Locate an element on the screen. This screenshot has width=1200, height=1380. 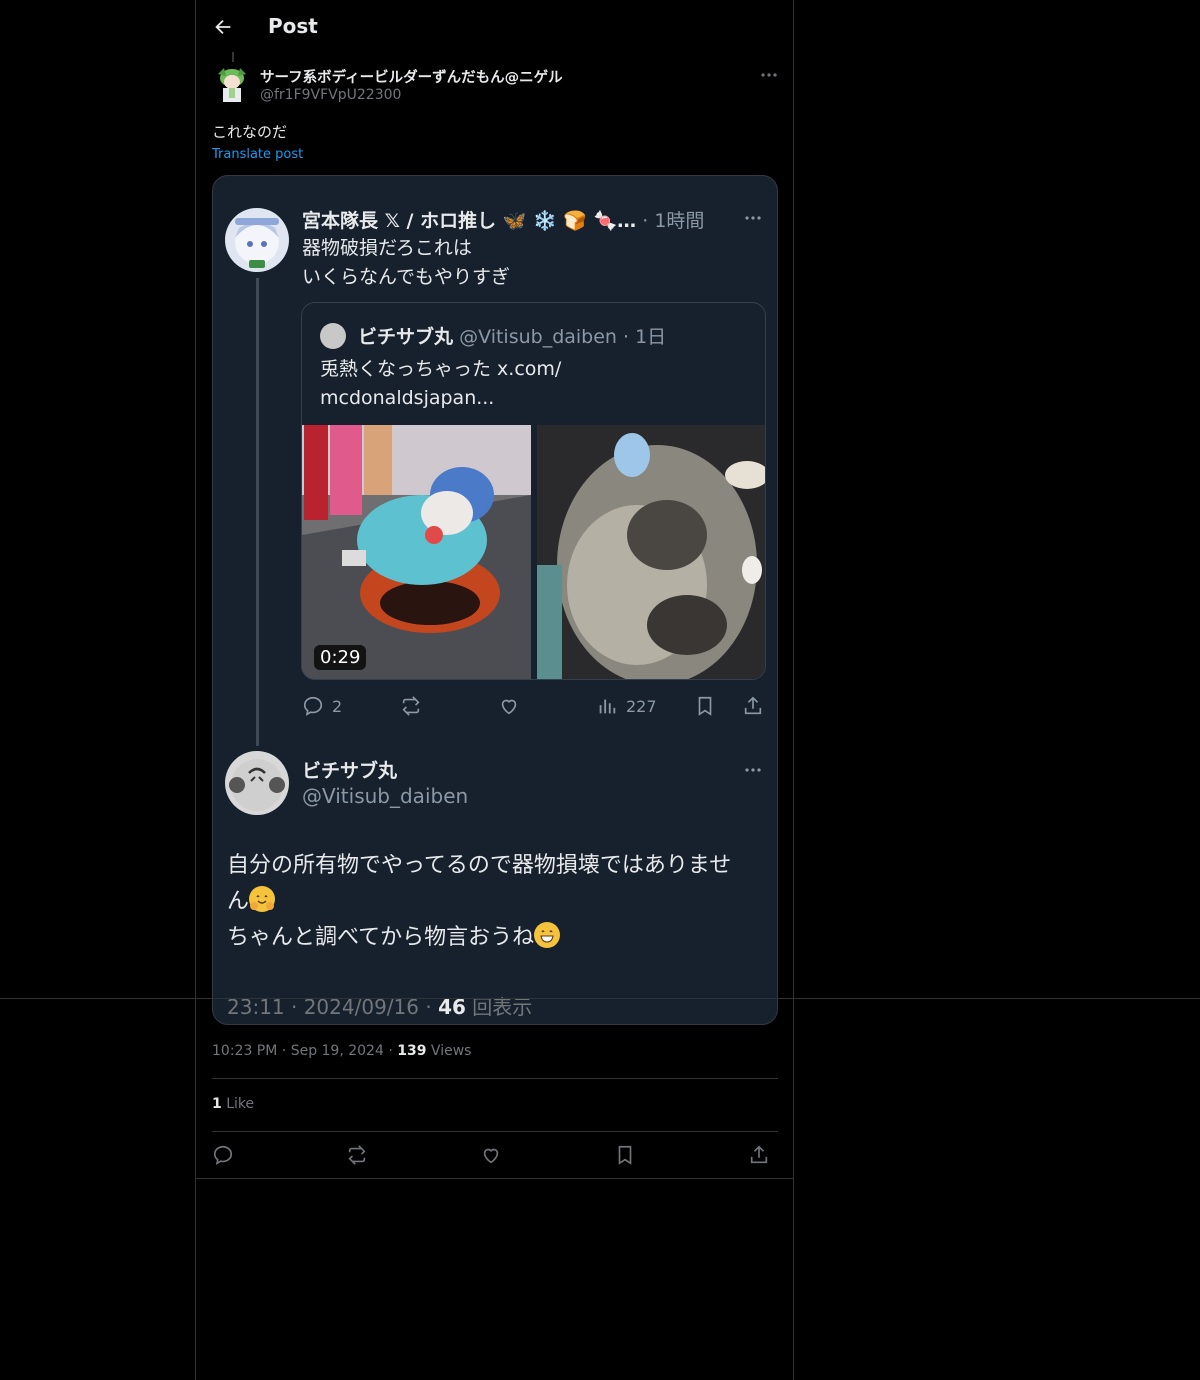
reply-text-line-1: 自分の所有物でやってるので器物損壊ではありませ is located at coordinates (479, 865).